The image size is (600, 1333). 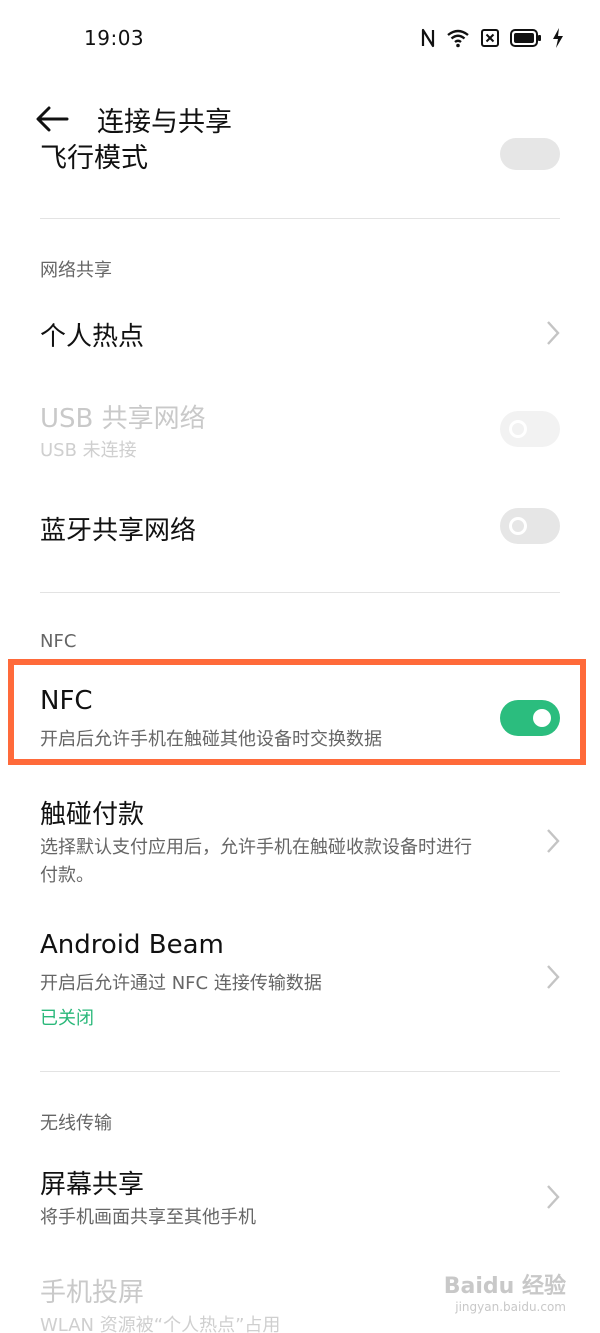 What do you see at coordinates (300, 38) in the screenshot?
I see `status-bar: 19:03` at bounding box center [300, 38].